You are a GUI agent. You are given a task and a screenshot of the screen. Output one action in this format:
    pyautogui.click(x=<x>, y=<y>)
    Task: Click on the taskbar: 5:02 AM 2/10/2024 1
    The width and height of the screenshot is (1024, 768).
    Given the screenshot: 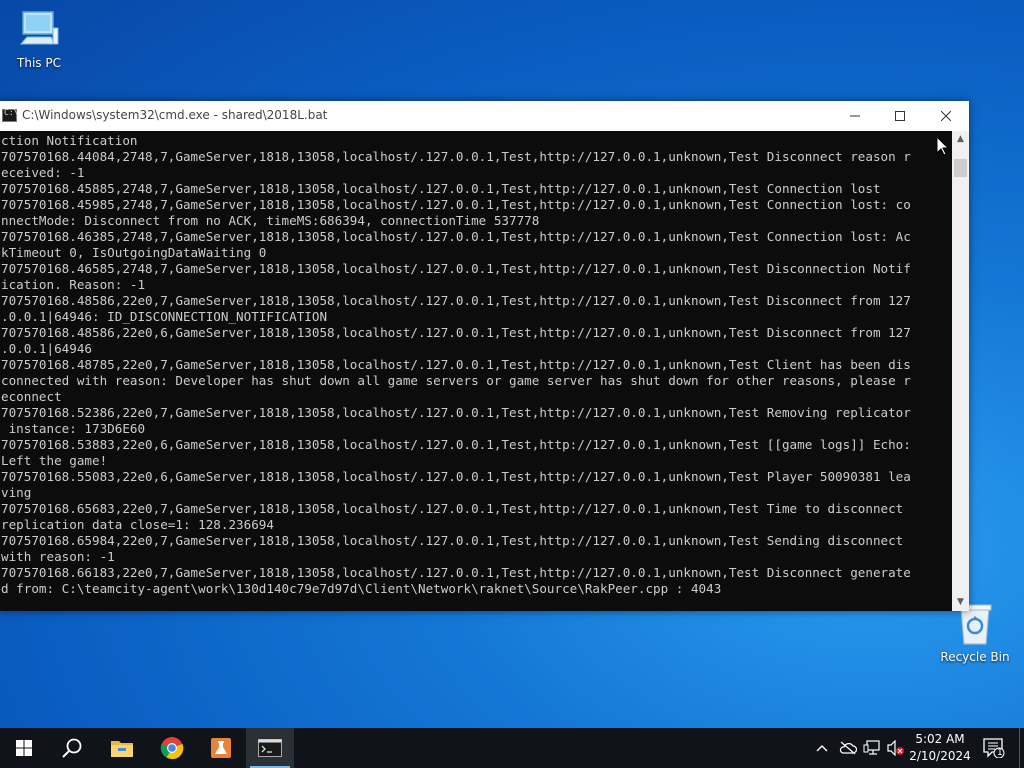 What is the action you would take?
    pyautogui.click(x=512, y=748)
    